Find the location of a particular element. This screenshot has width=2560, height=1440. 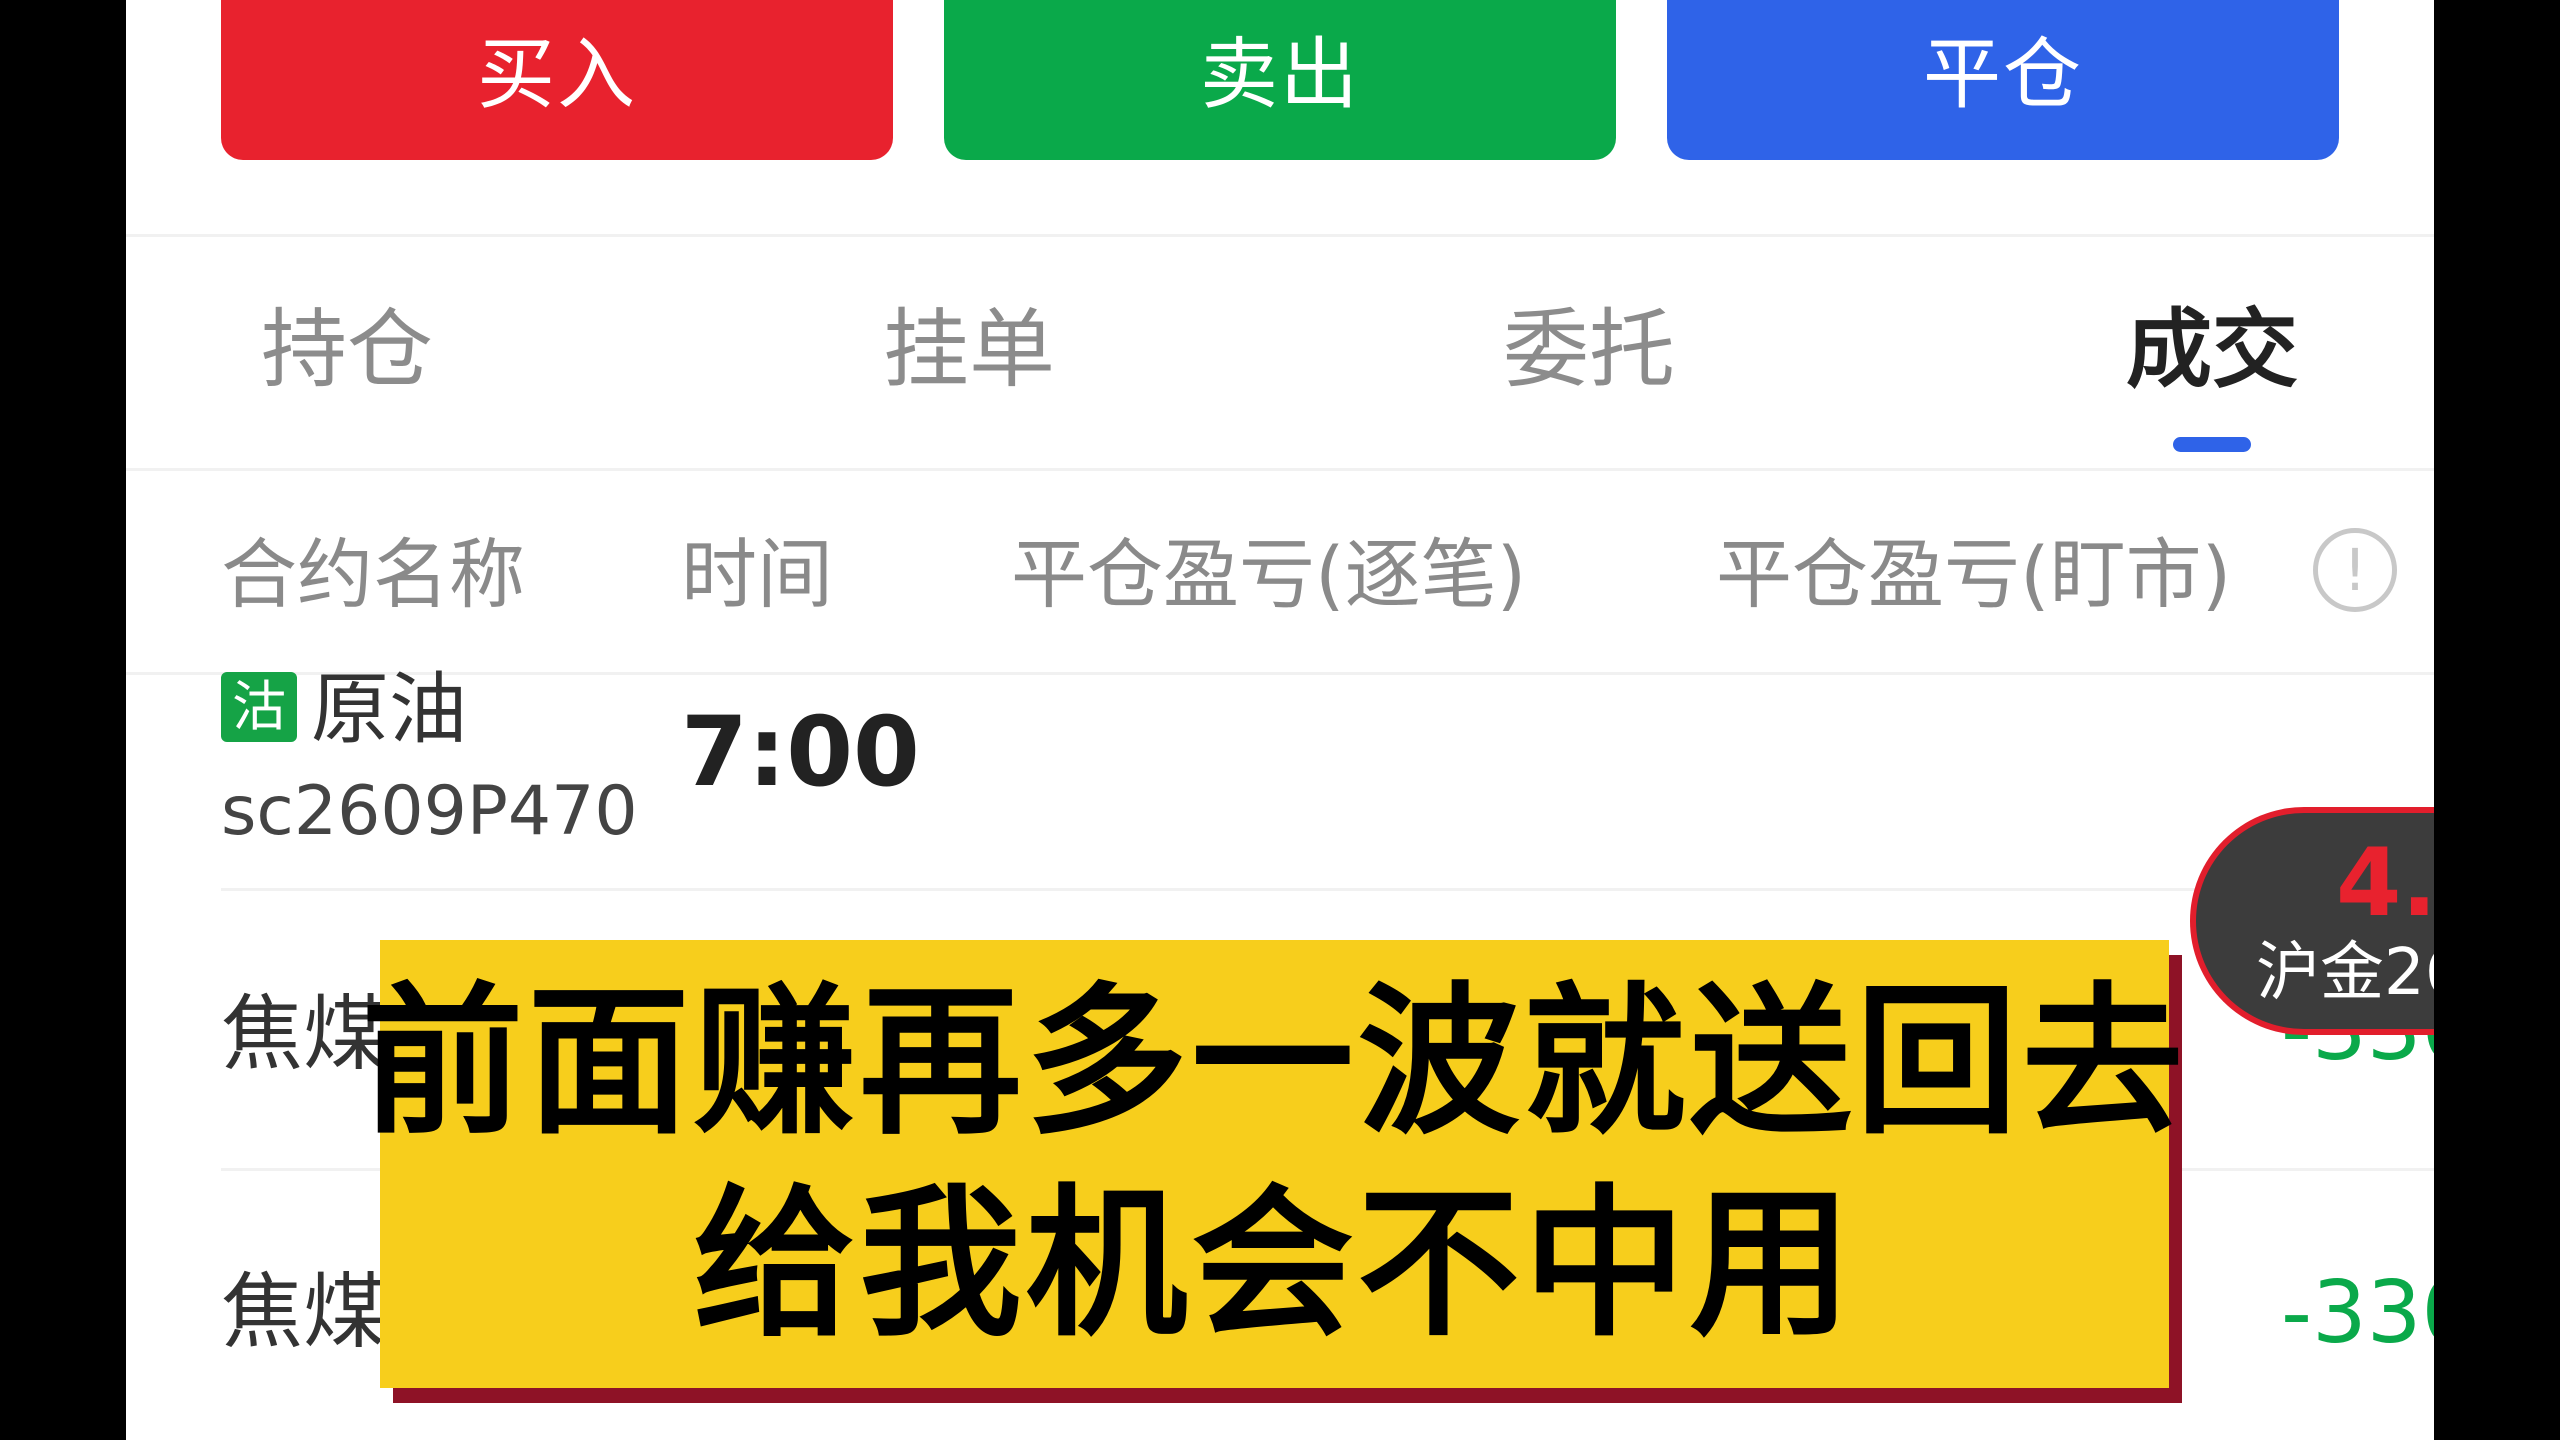

column-header-pnl-mark-to-market: 平仓盈亏(盯市) is located at coordinates (1973, 575).